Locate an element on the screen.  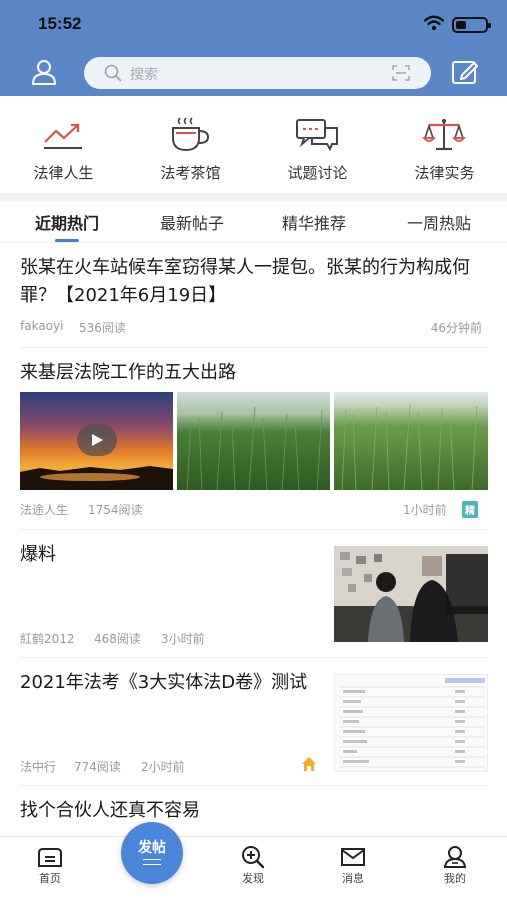
category-legal-practice: 法律实务 is located at coordinates (444, 144).